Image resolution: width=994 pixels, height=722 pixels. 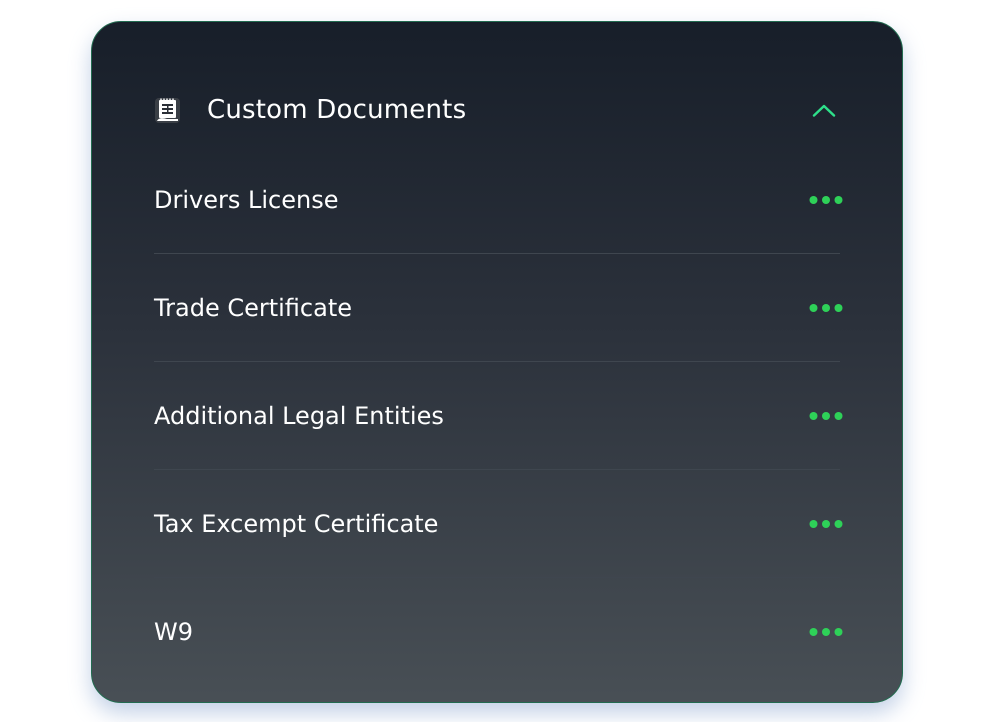 What do you see at coordinates (174, 632) in the screenshot?
I see `document-name: W9` at bounding box center [174, 632].